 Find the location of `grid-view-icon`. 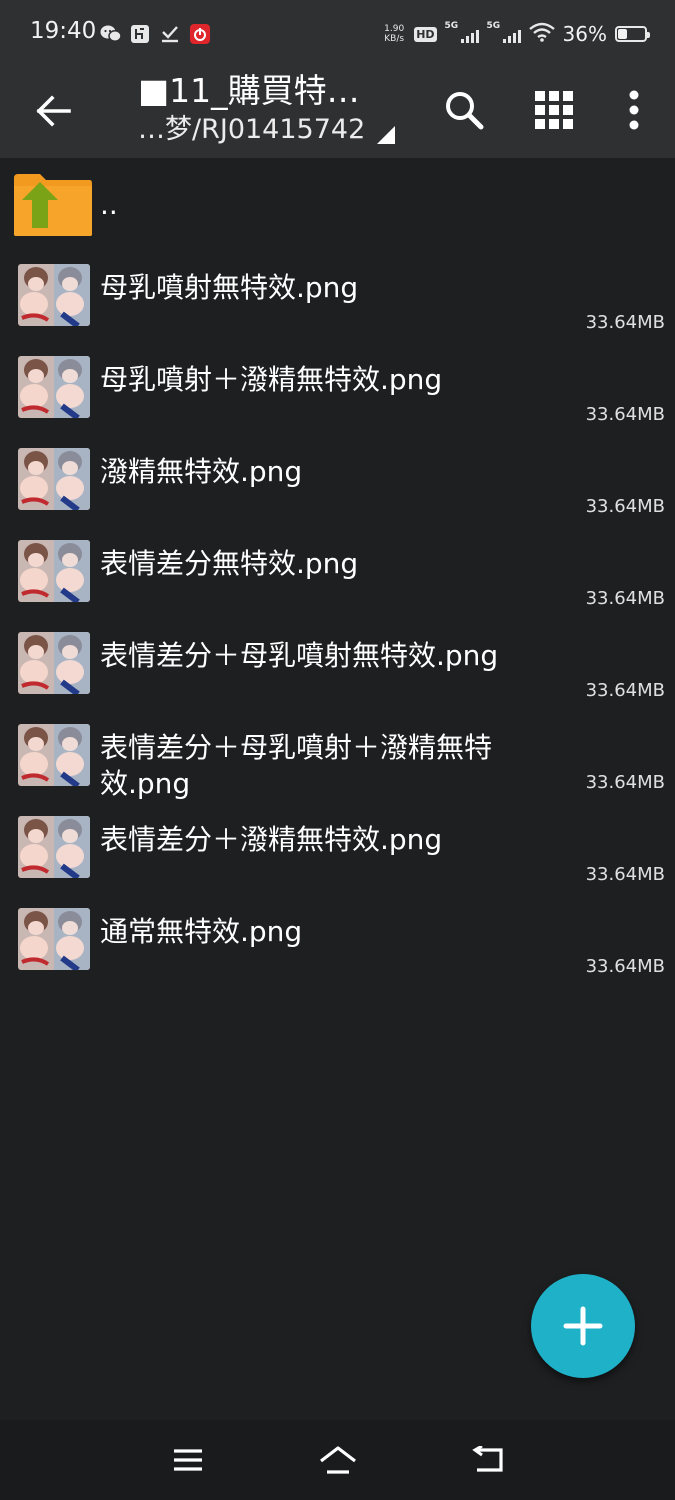

grid-view-icon is located at coordinates (554, 110).